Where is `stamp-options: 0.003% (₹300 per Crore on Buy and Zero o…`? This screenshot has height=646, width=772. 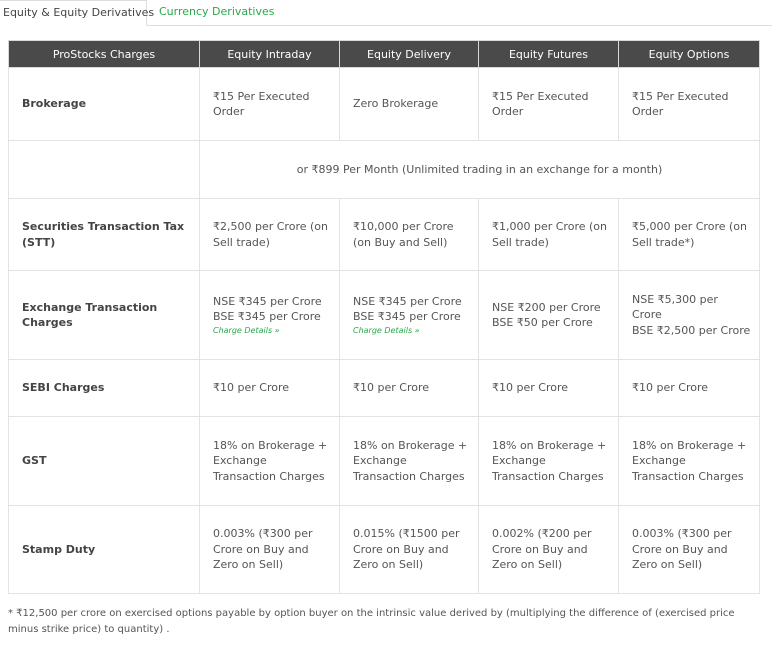 stamp-options: 0.003% (₹300 per Crore on Buy and Zero o… is located at coordinates (689, 549).